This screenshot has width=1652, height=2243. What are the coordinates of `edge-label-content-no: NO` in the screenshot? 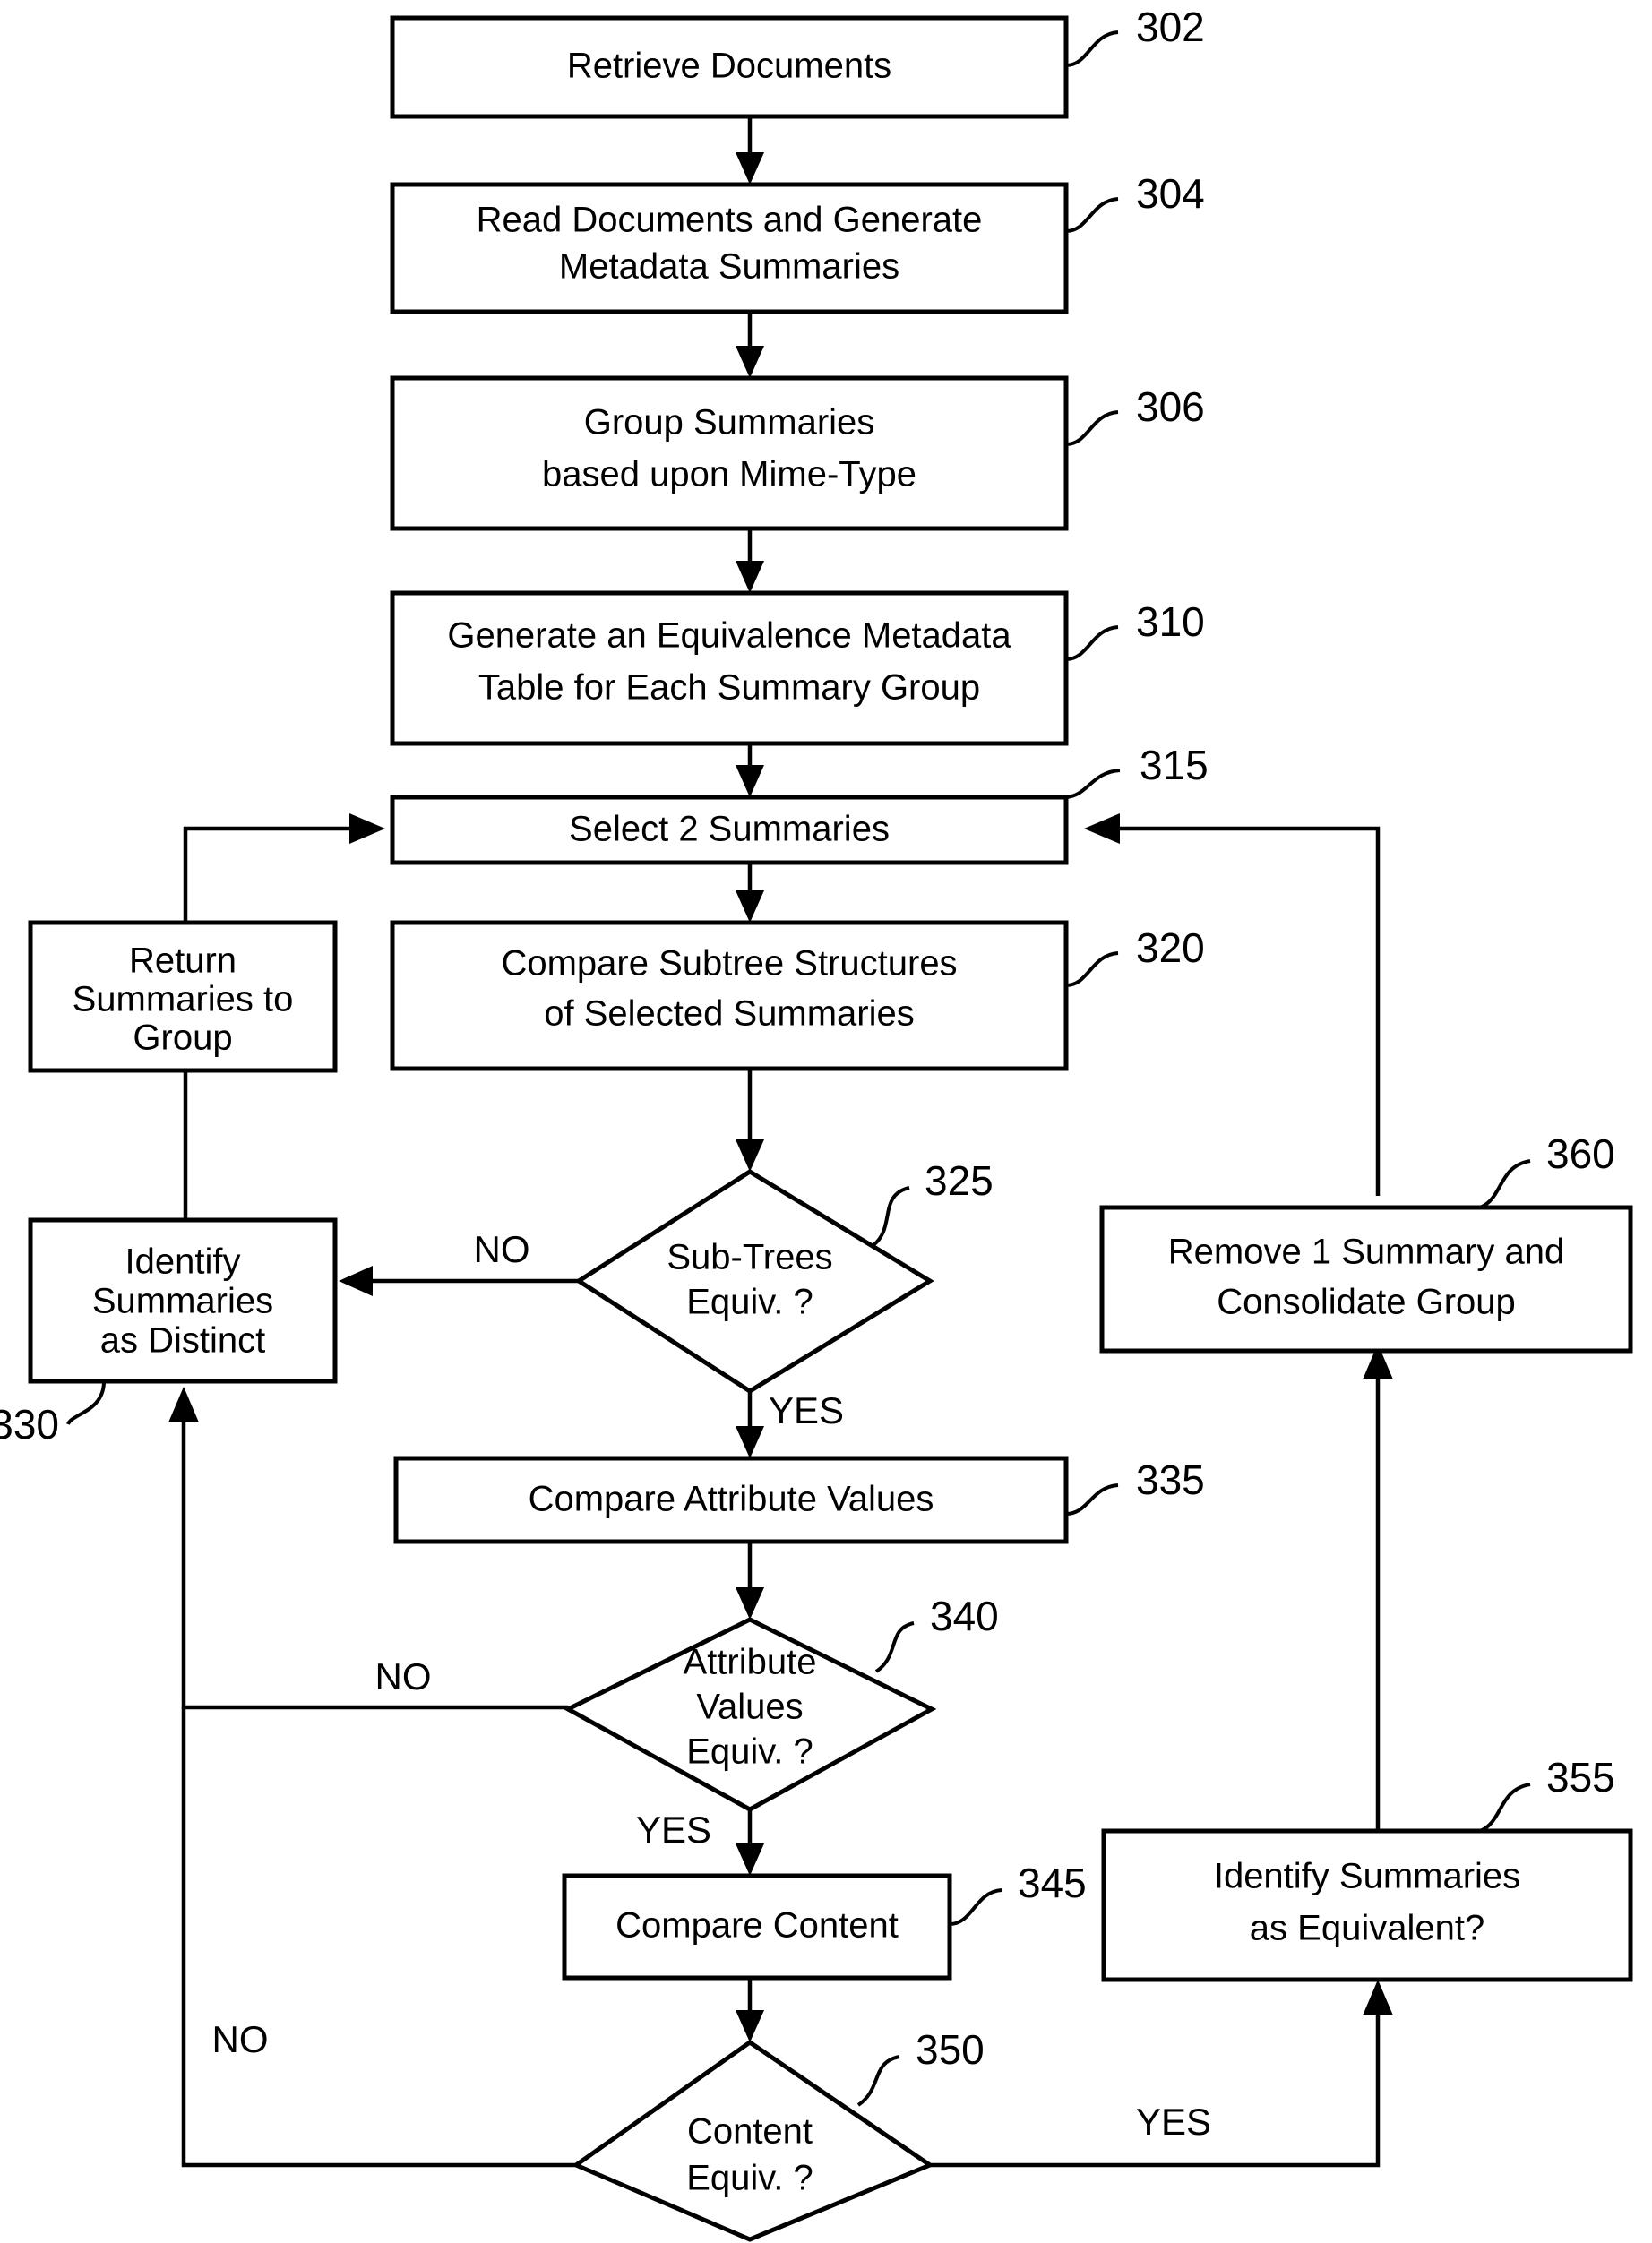 It's located at (241, 2039).